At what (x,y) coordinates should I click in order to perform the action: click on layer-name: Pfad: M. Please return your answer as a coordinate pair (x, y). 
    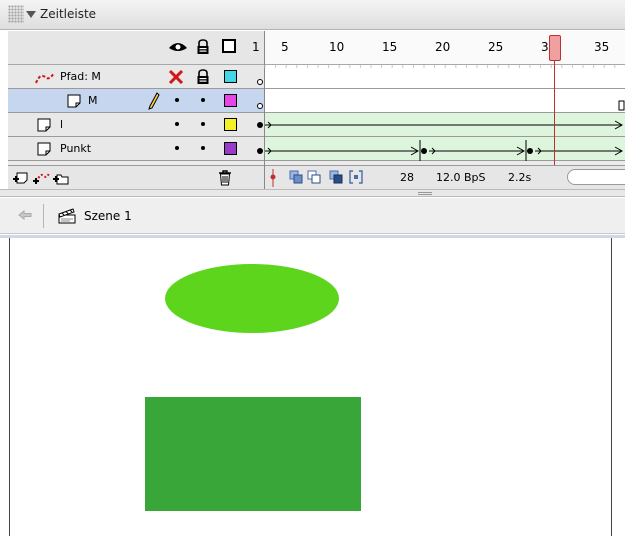
    Looking at the image, I should click on (80, 76).